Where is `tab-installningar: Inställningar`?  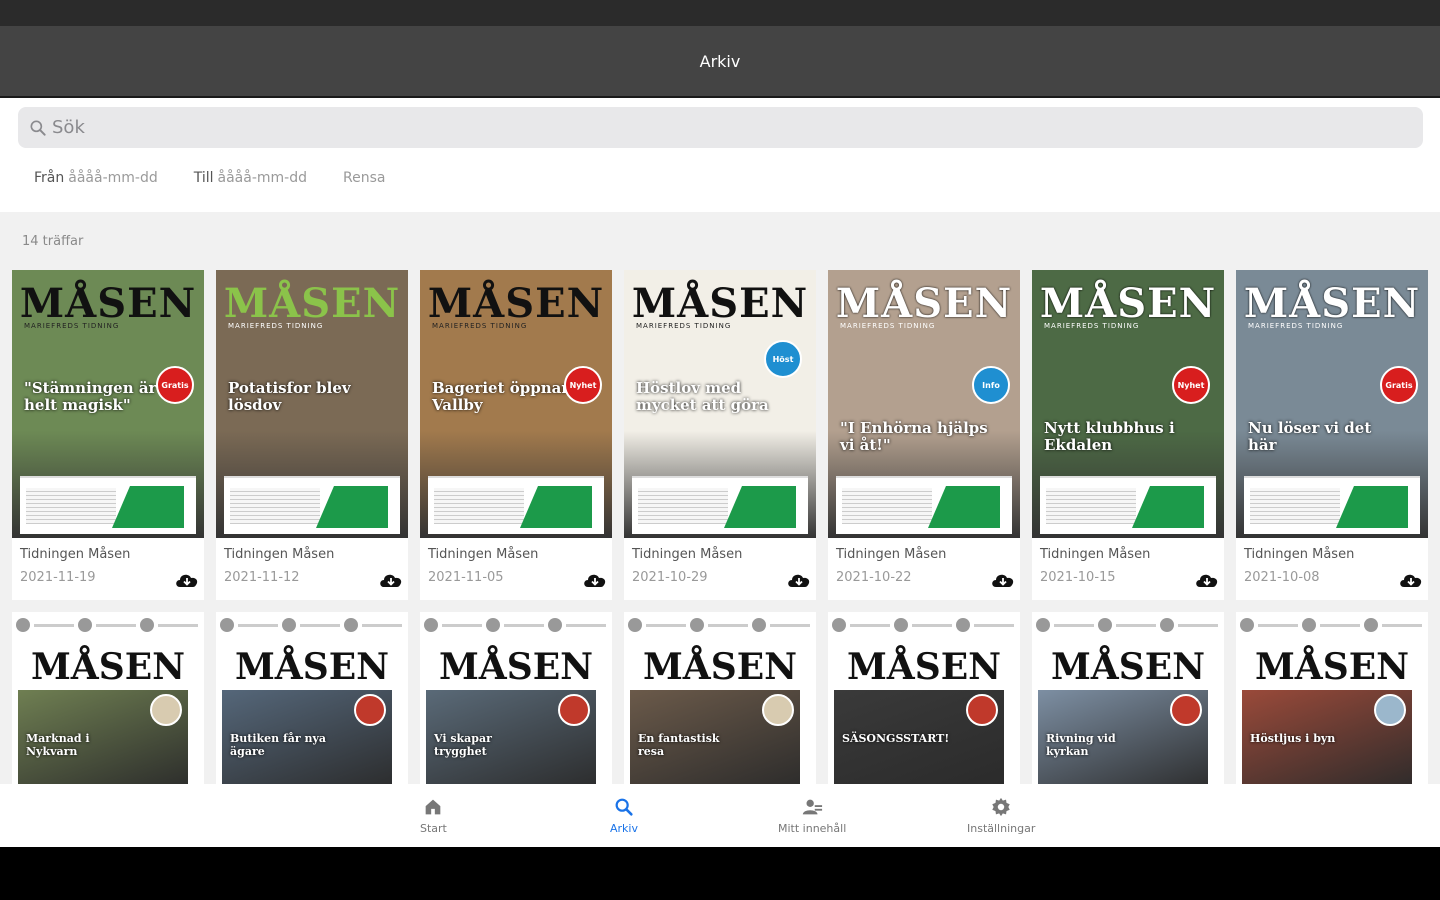 tab-installningar: Inställningar is located at coordinates (1001, 815).